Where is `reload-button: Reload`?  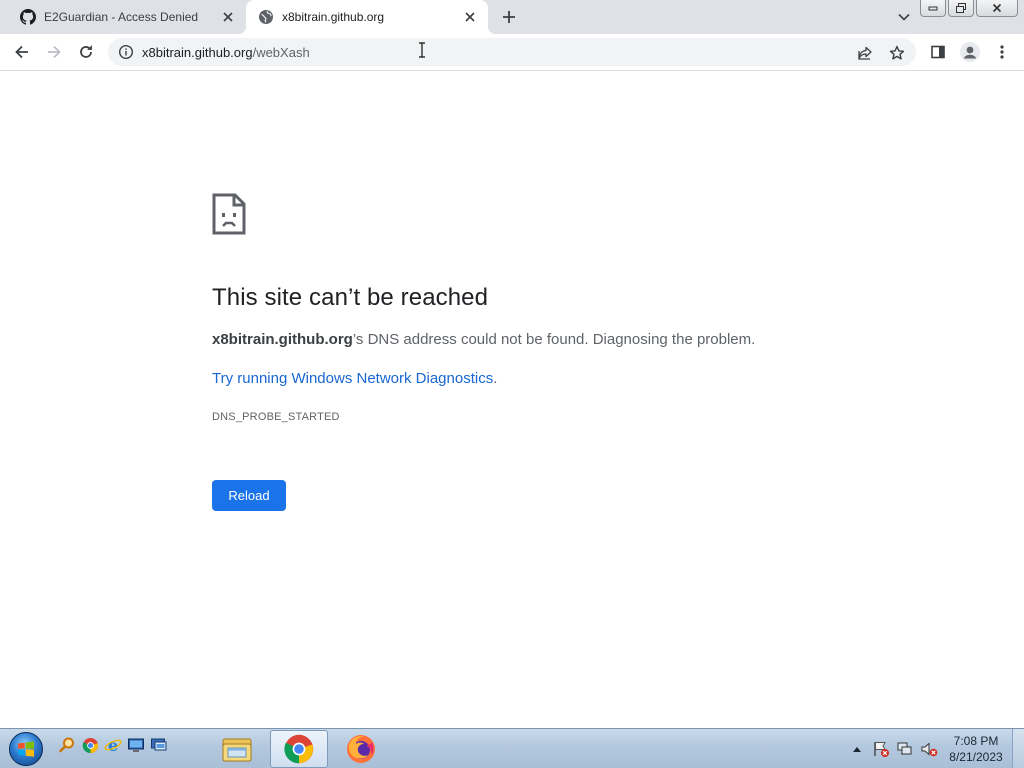
reload-button: Reload is located at coordinates (249, 495).